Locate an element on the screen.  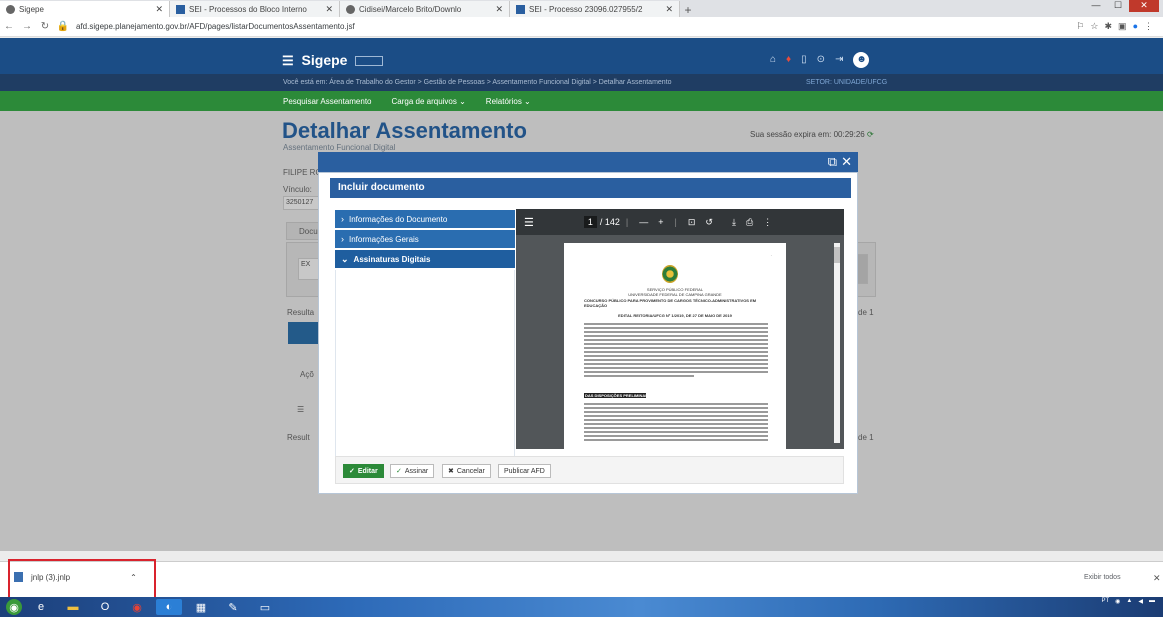
browser-tab-downloads: Cidisei/Marcelo Brito/Downlo ✕ is located at coordinates (425, 9).